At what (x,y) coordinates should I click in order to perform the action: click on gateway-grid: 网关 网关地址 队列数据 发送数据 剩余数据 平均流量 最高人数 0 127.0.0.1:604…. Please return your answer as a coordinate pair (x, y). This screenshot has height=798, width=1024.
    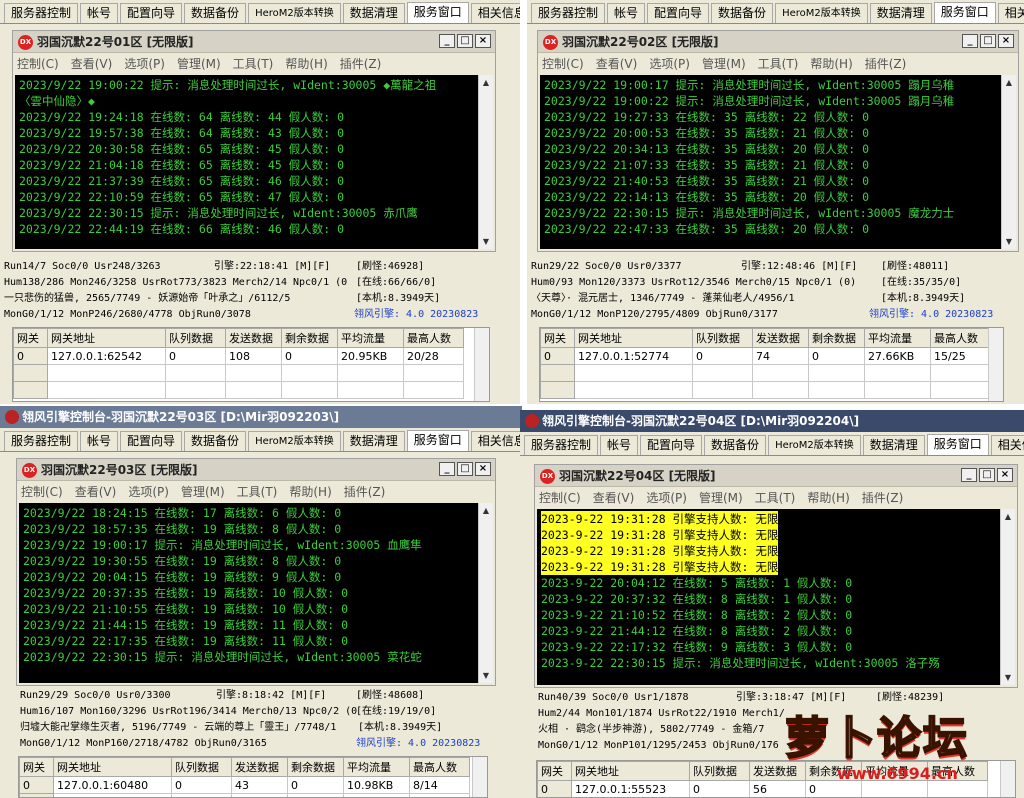
    Looking at the image, I should click on (253, 777).